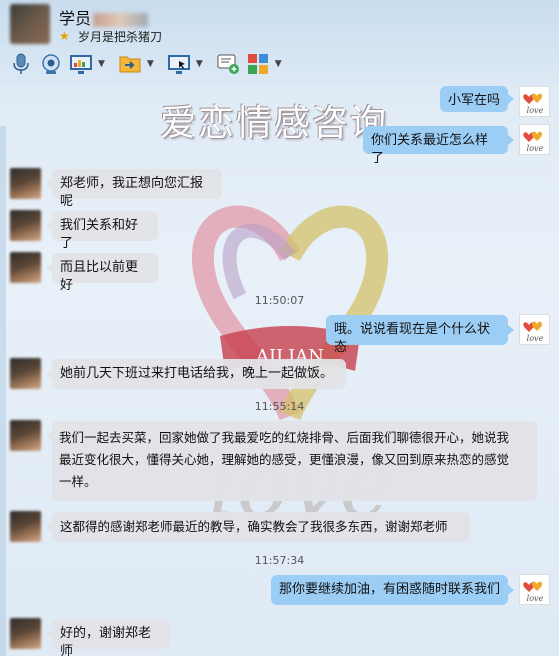 This screenshot has width=559, height=656. I want to click on message-line: 一样。, so click(78, 481).